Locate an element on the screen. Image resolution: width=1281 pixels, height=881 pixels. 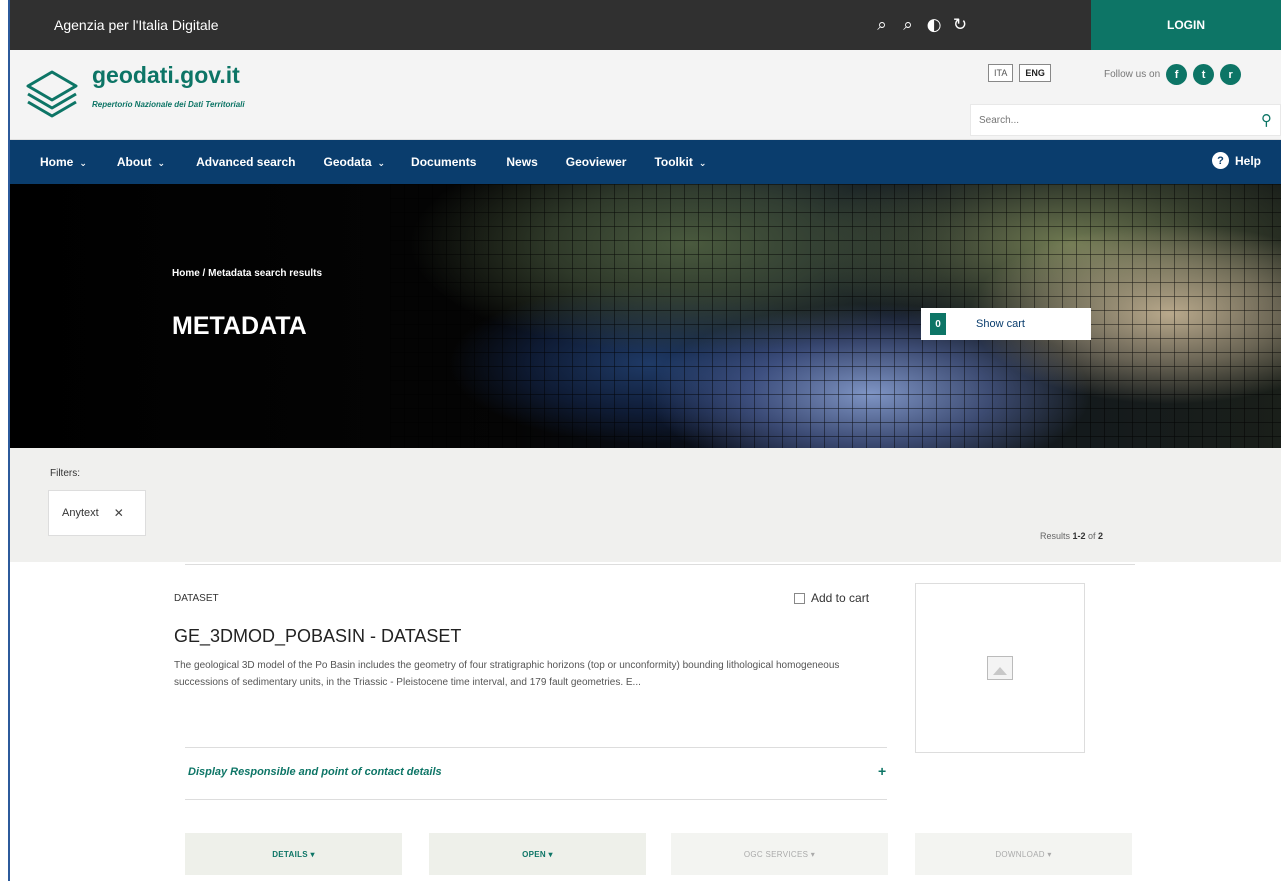
breadcrumb: Home / Metadata search results is located at coordinates (247, 273).